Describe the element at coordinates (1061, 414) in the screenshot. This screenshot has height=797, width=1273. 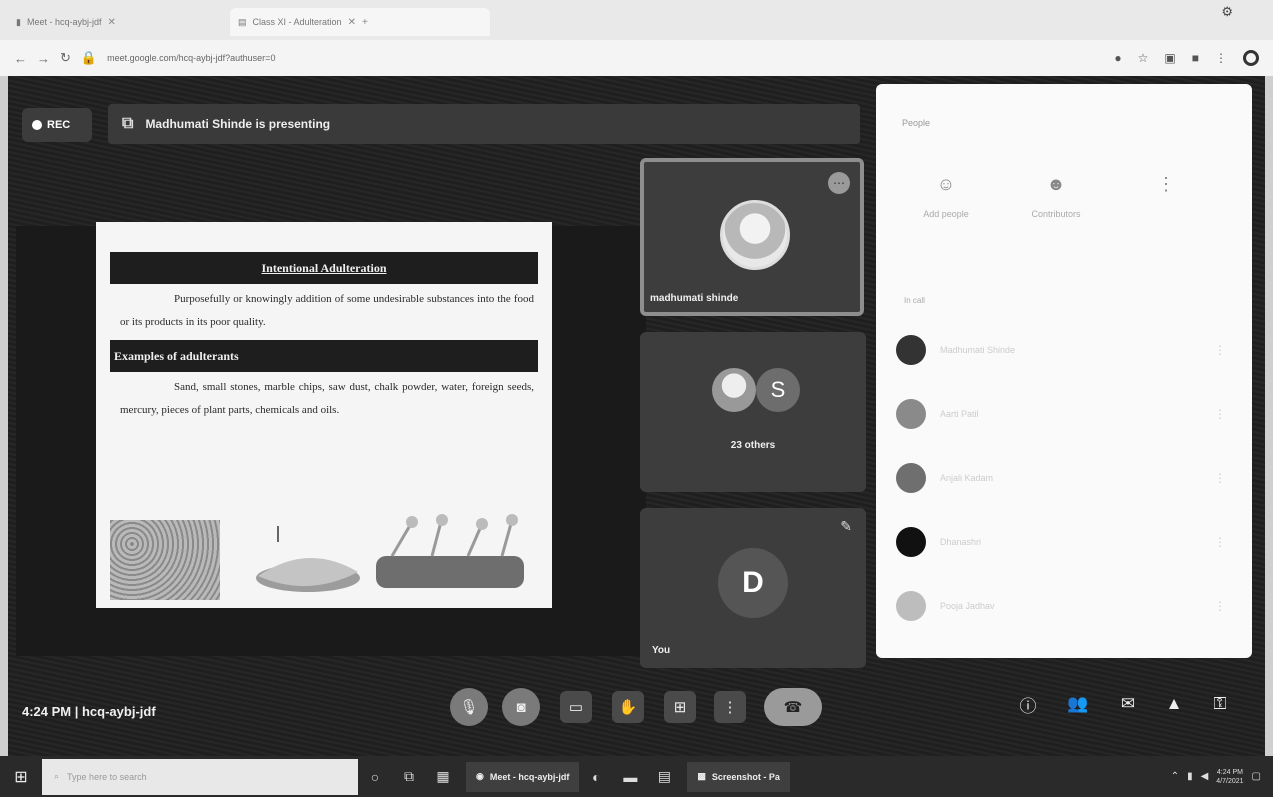
I see `list-item: Aarti Patil ⋮` at that location.